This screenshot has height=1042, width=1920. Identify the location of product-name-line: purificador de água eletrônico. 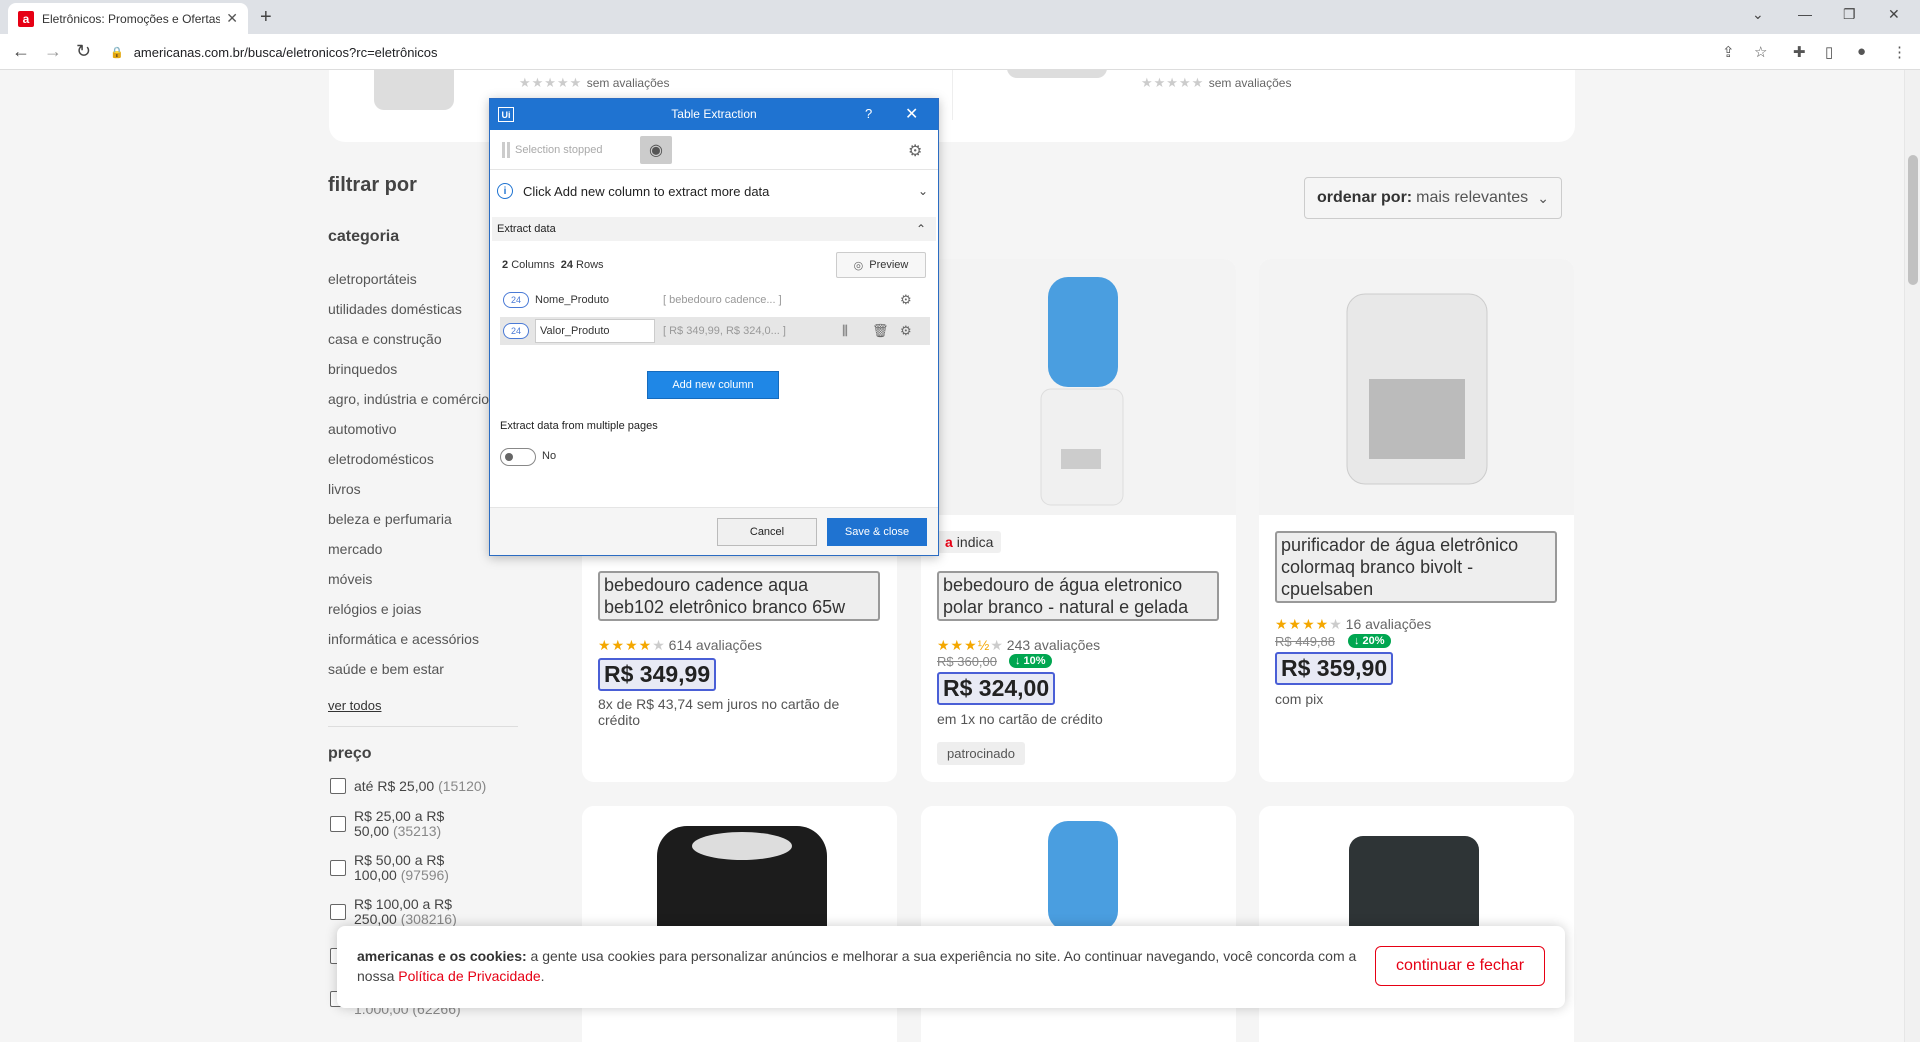
(1400, 545).